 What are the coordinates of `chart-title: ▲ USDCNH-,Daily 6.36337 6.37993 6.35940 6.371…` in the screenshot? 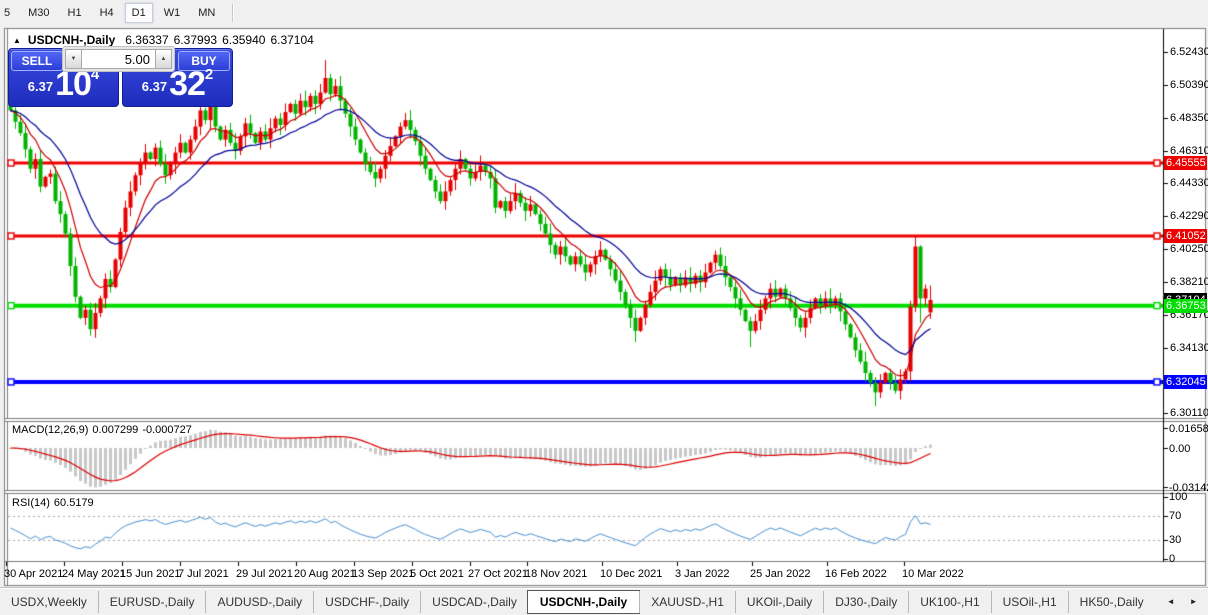 It's located at (166, 40).